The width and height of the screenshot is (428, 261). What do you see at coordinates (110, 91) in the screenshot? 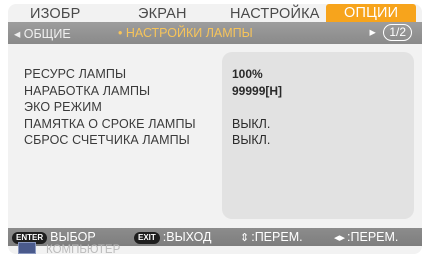
I see `lamp-hours-label: НАРАБОТКА ЛАМПЫ` at bounding box center [110, 91].